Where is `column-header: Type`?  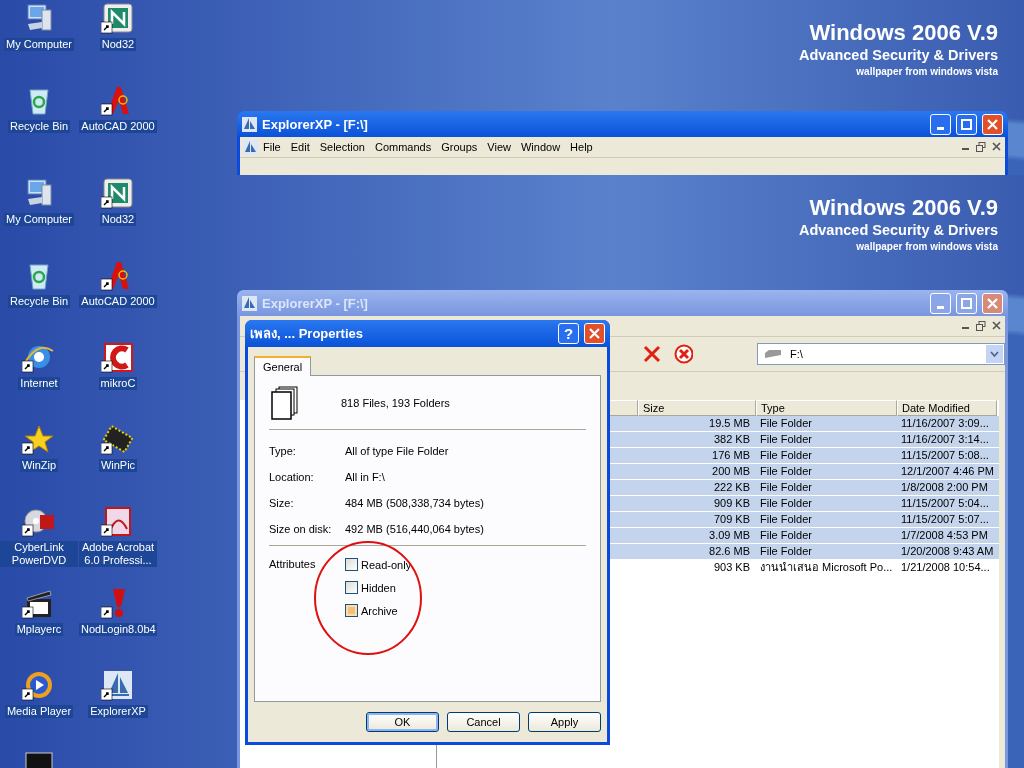 column-header: Type is located at coordinates (826, 408).